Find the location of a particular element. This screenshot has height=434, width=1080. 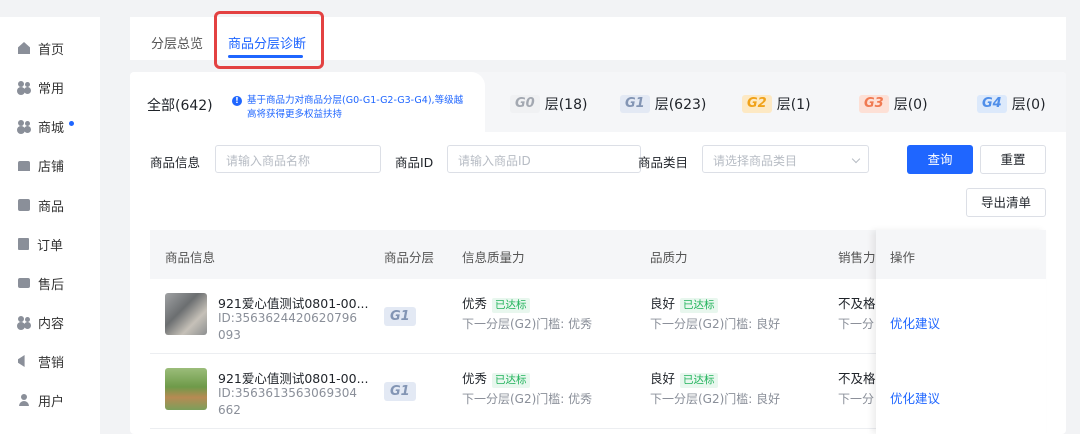

sidebar-item-orders: 订单 is located at coordinates (40, 244).